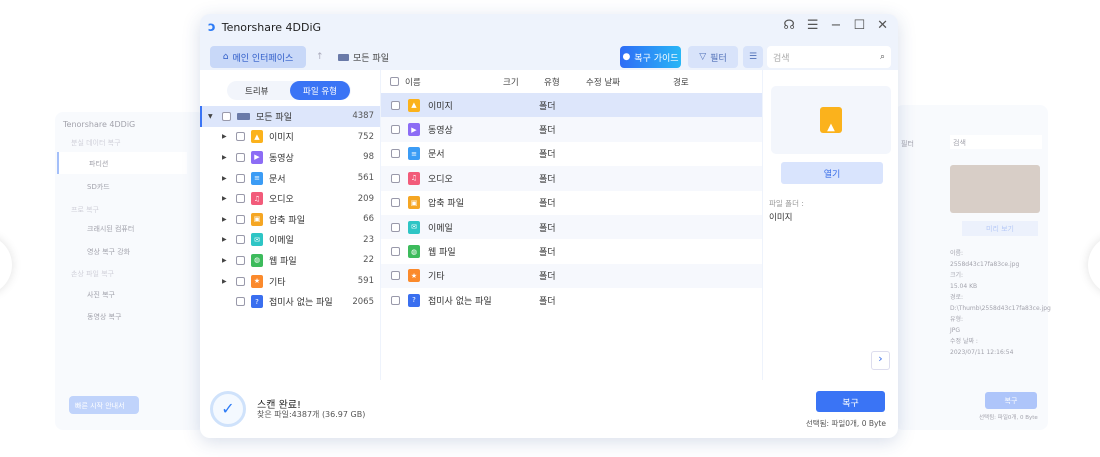 Image resolution: width=1100 pixels, height=457 pixels. What do you see at coordinates (290, 157) in the screenshot?
I see `tree-item: ▶ ▶ 동영상 98` at bounding box center [290, 157].